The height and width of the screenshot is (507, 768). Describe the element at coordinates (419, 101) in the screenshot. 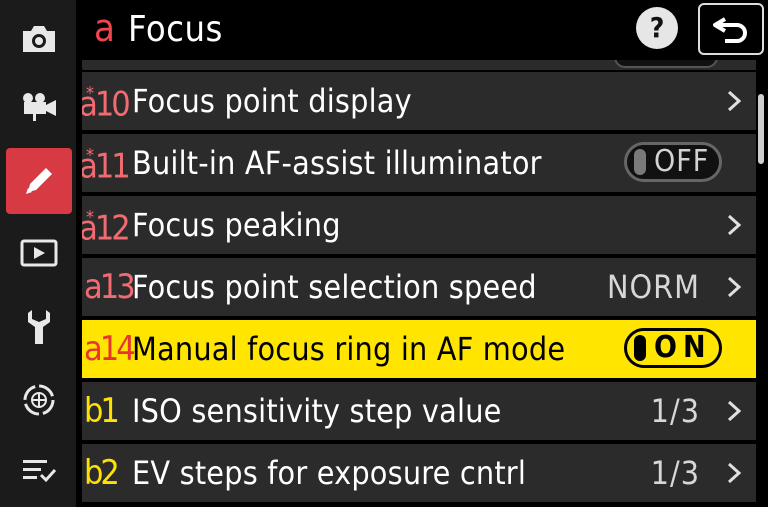

I see `menu-row-a10: *a10 Focus point display` at that location.